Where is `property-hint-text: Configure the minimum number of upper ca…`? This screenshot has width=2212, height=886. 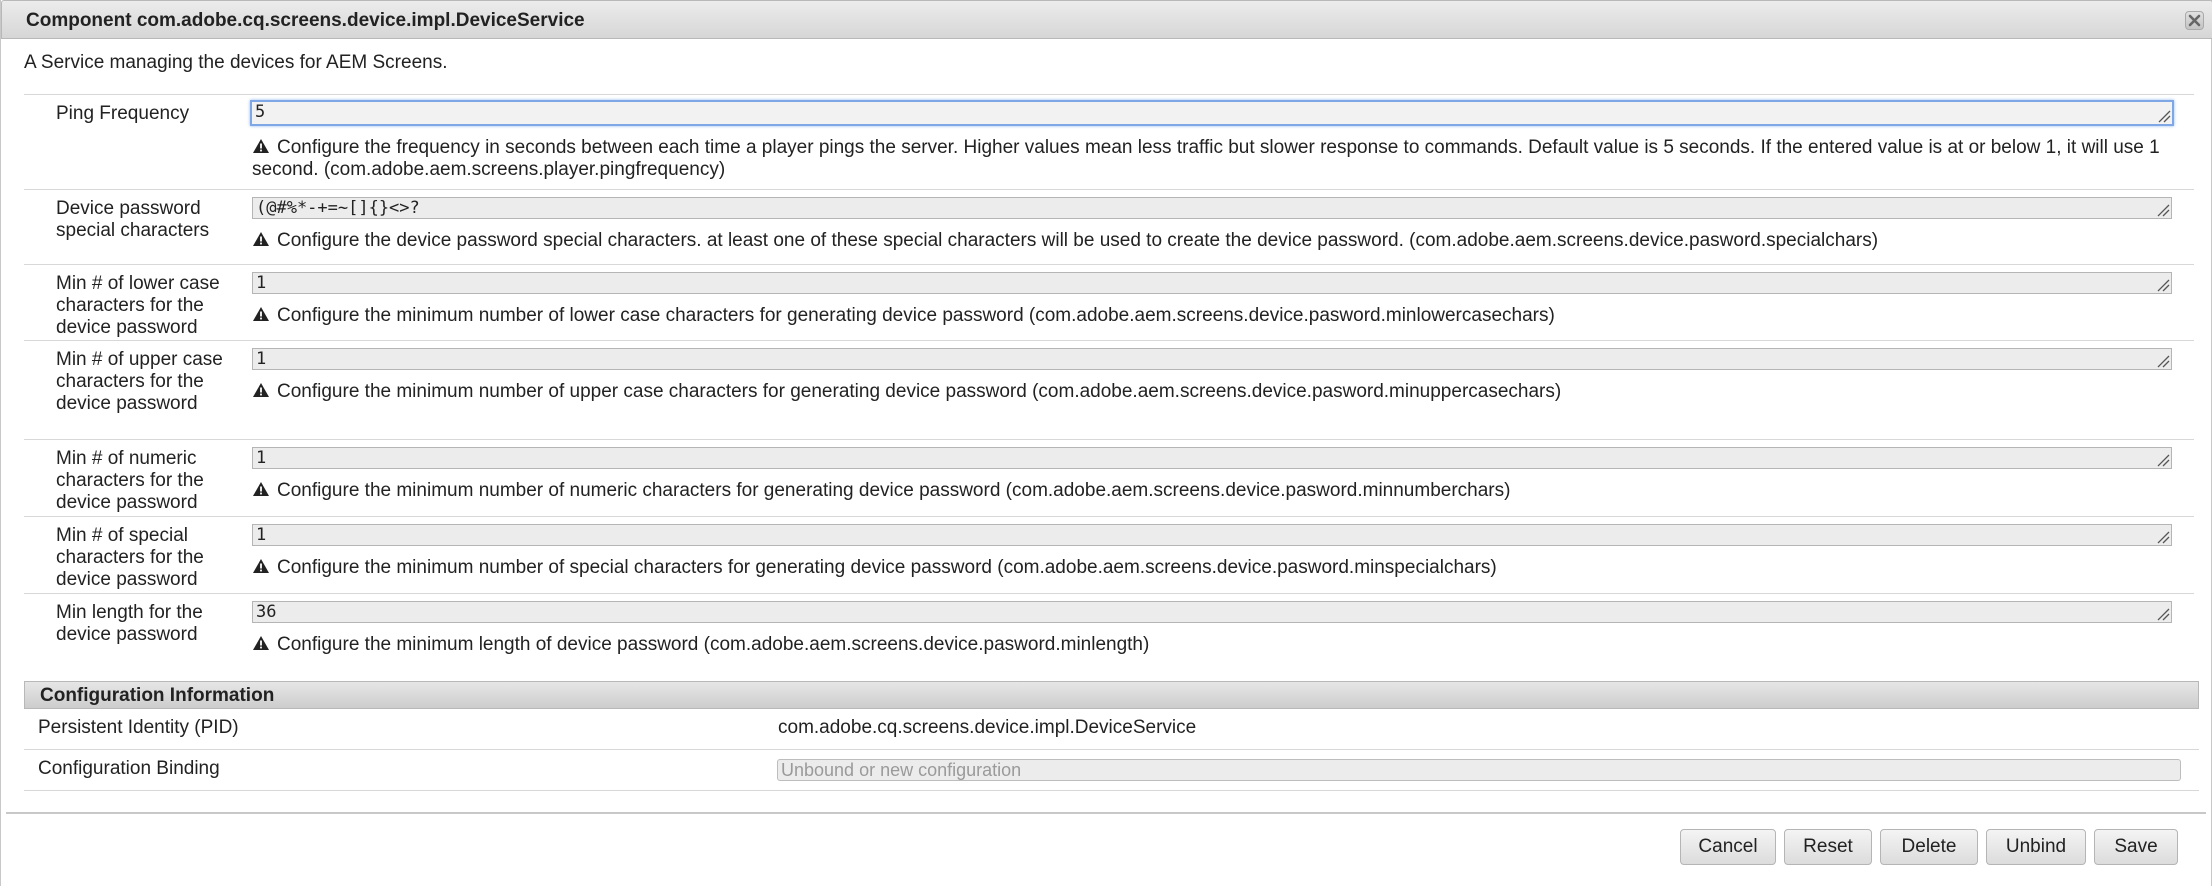 property-hint-text: Configure the minimum number of upper ca… is located at coordinates (919, 391).